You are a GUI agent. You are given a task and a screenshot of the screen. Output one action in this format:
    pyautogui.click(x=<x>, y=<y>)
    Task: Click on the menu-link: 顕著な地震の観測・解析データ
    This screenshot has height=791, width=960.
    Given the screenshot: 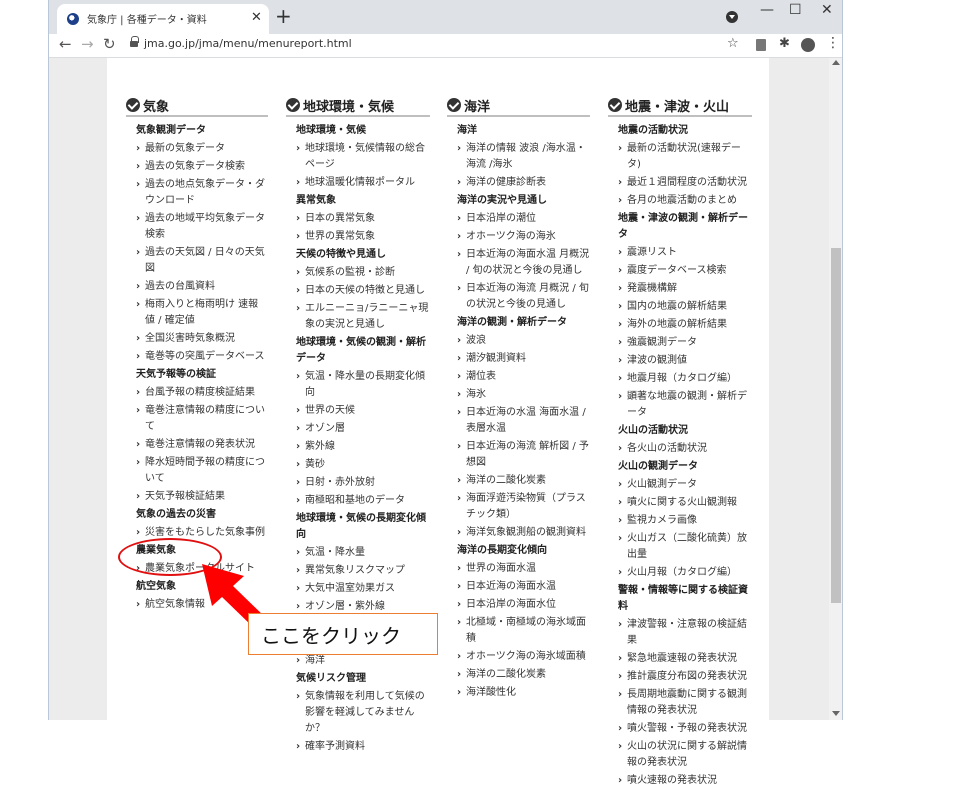 What is the action you would take?
    pyautogui.click(x=685, y=405)
    